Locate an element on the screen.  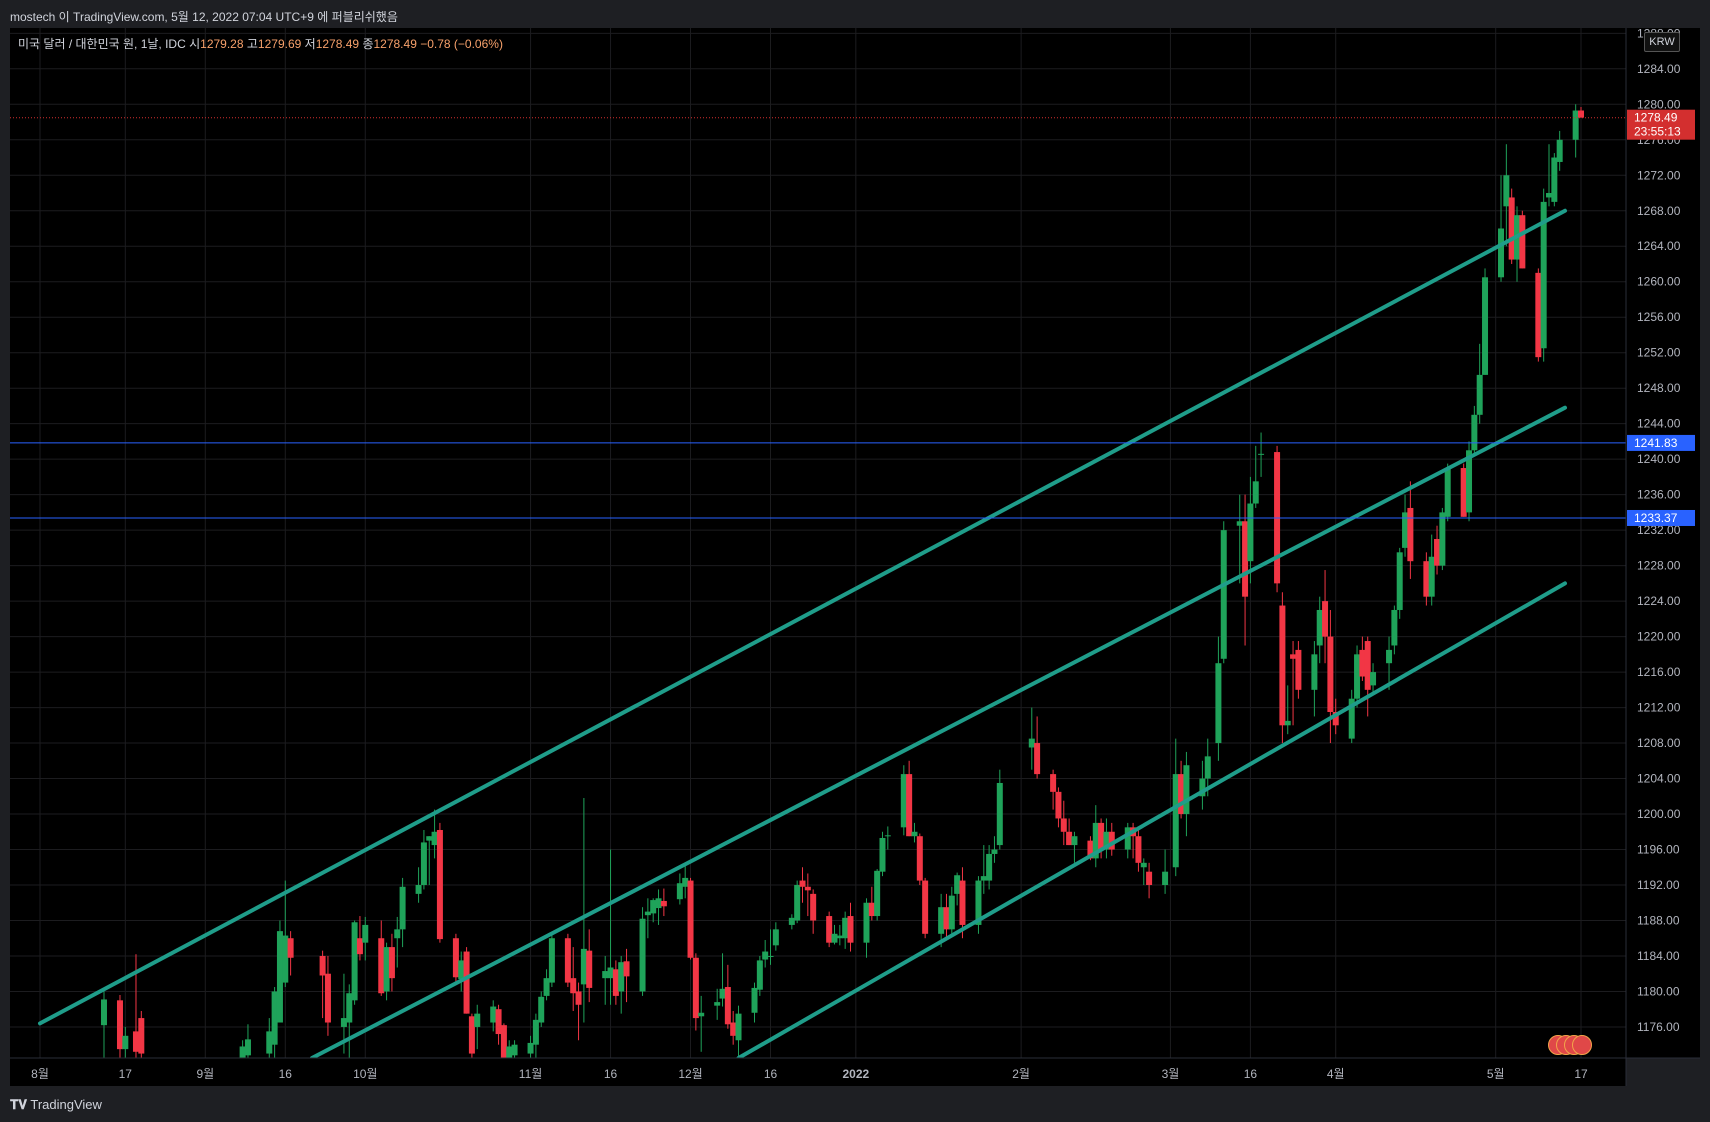
y-tick-label: 1244.00 is located at coordinates (1659, 424).